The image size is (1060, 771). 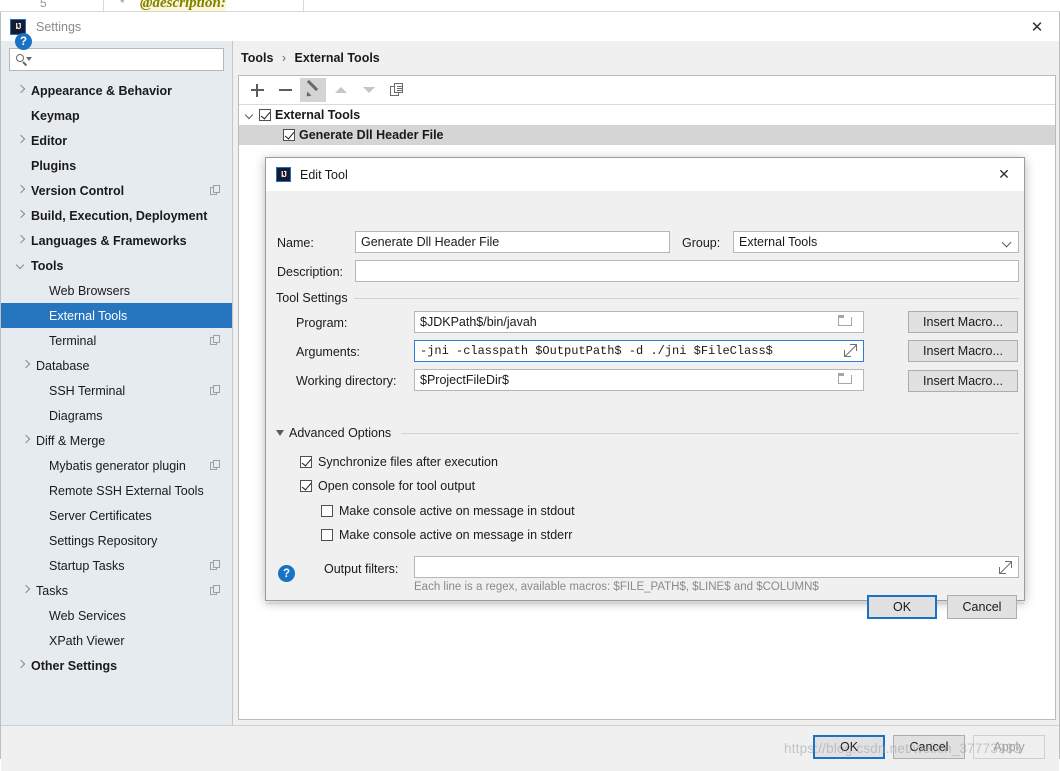 I want to click on sidebar-item-web-browsers: Web Browsers, so click(x=116, y=290).